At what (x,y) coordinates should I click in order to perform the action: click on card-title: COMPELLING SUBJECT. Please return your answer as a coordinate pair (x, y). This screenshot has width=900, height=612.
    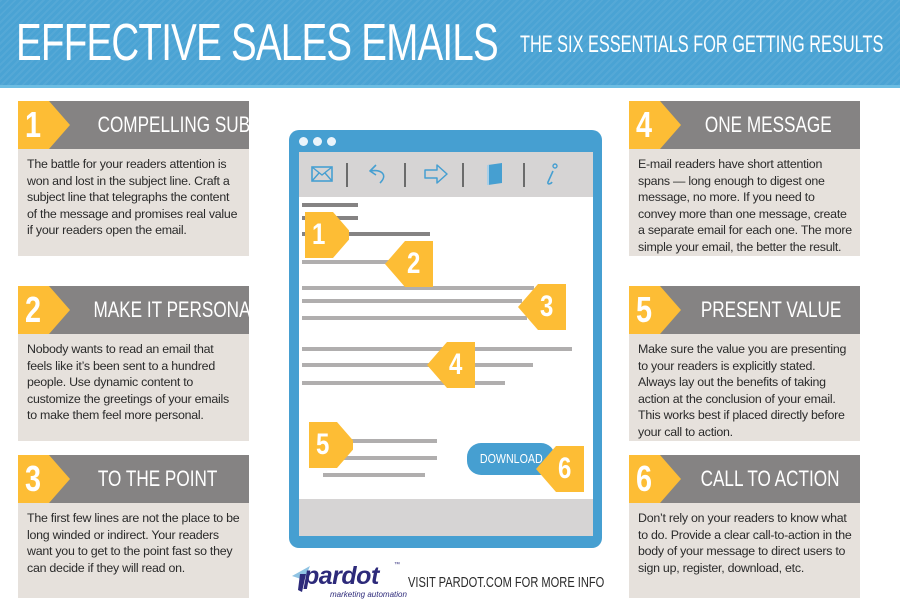
    Looking at the image, I should click on (181, 125).